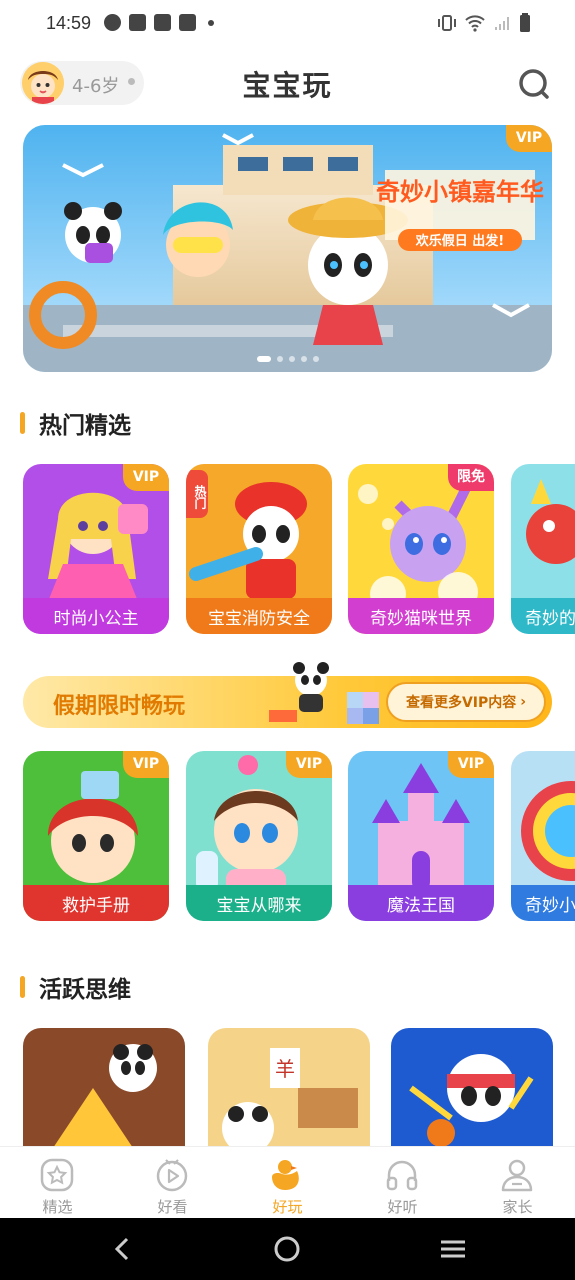  I want to click on signal-icon, so click(502, 23).